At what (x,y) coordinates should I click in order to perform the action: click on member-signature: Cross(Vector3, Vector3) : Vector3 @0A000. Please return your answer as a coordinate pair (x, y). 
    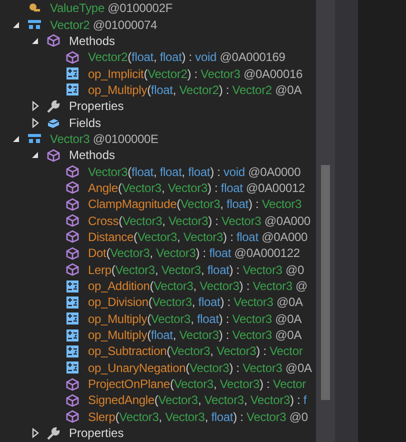
    Looking at the image, I should click on (199, 221).